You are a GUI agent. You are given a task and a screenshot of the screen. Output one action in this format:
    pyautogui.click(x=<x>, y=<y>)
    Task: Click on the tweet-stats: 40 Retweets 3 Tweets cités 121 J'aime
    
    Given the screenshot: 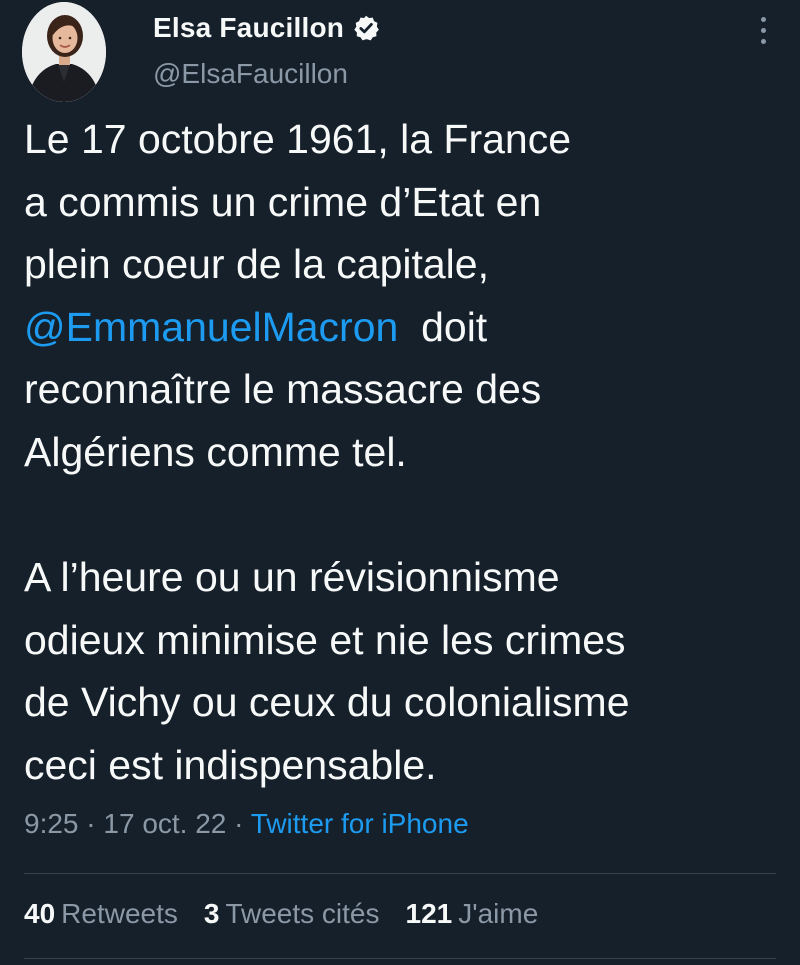 What is the action you would take?
    pyautogui.click(x=294, y=914)
    